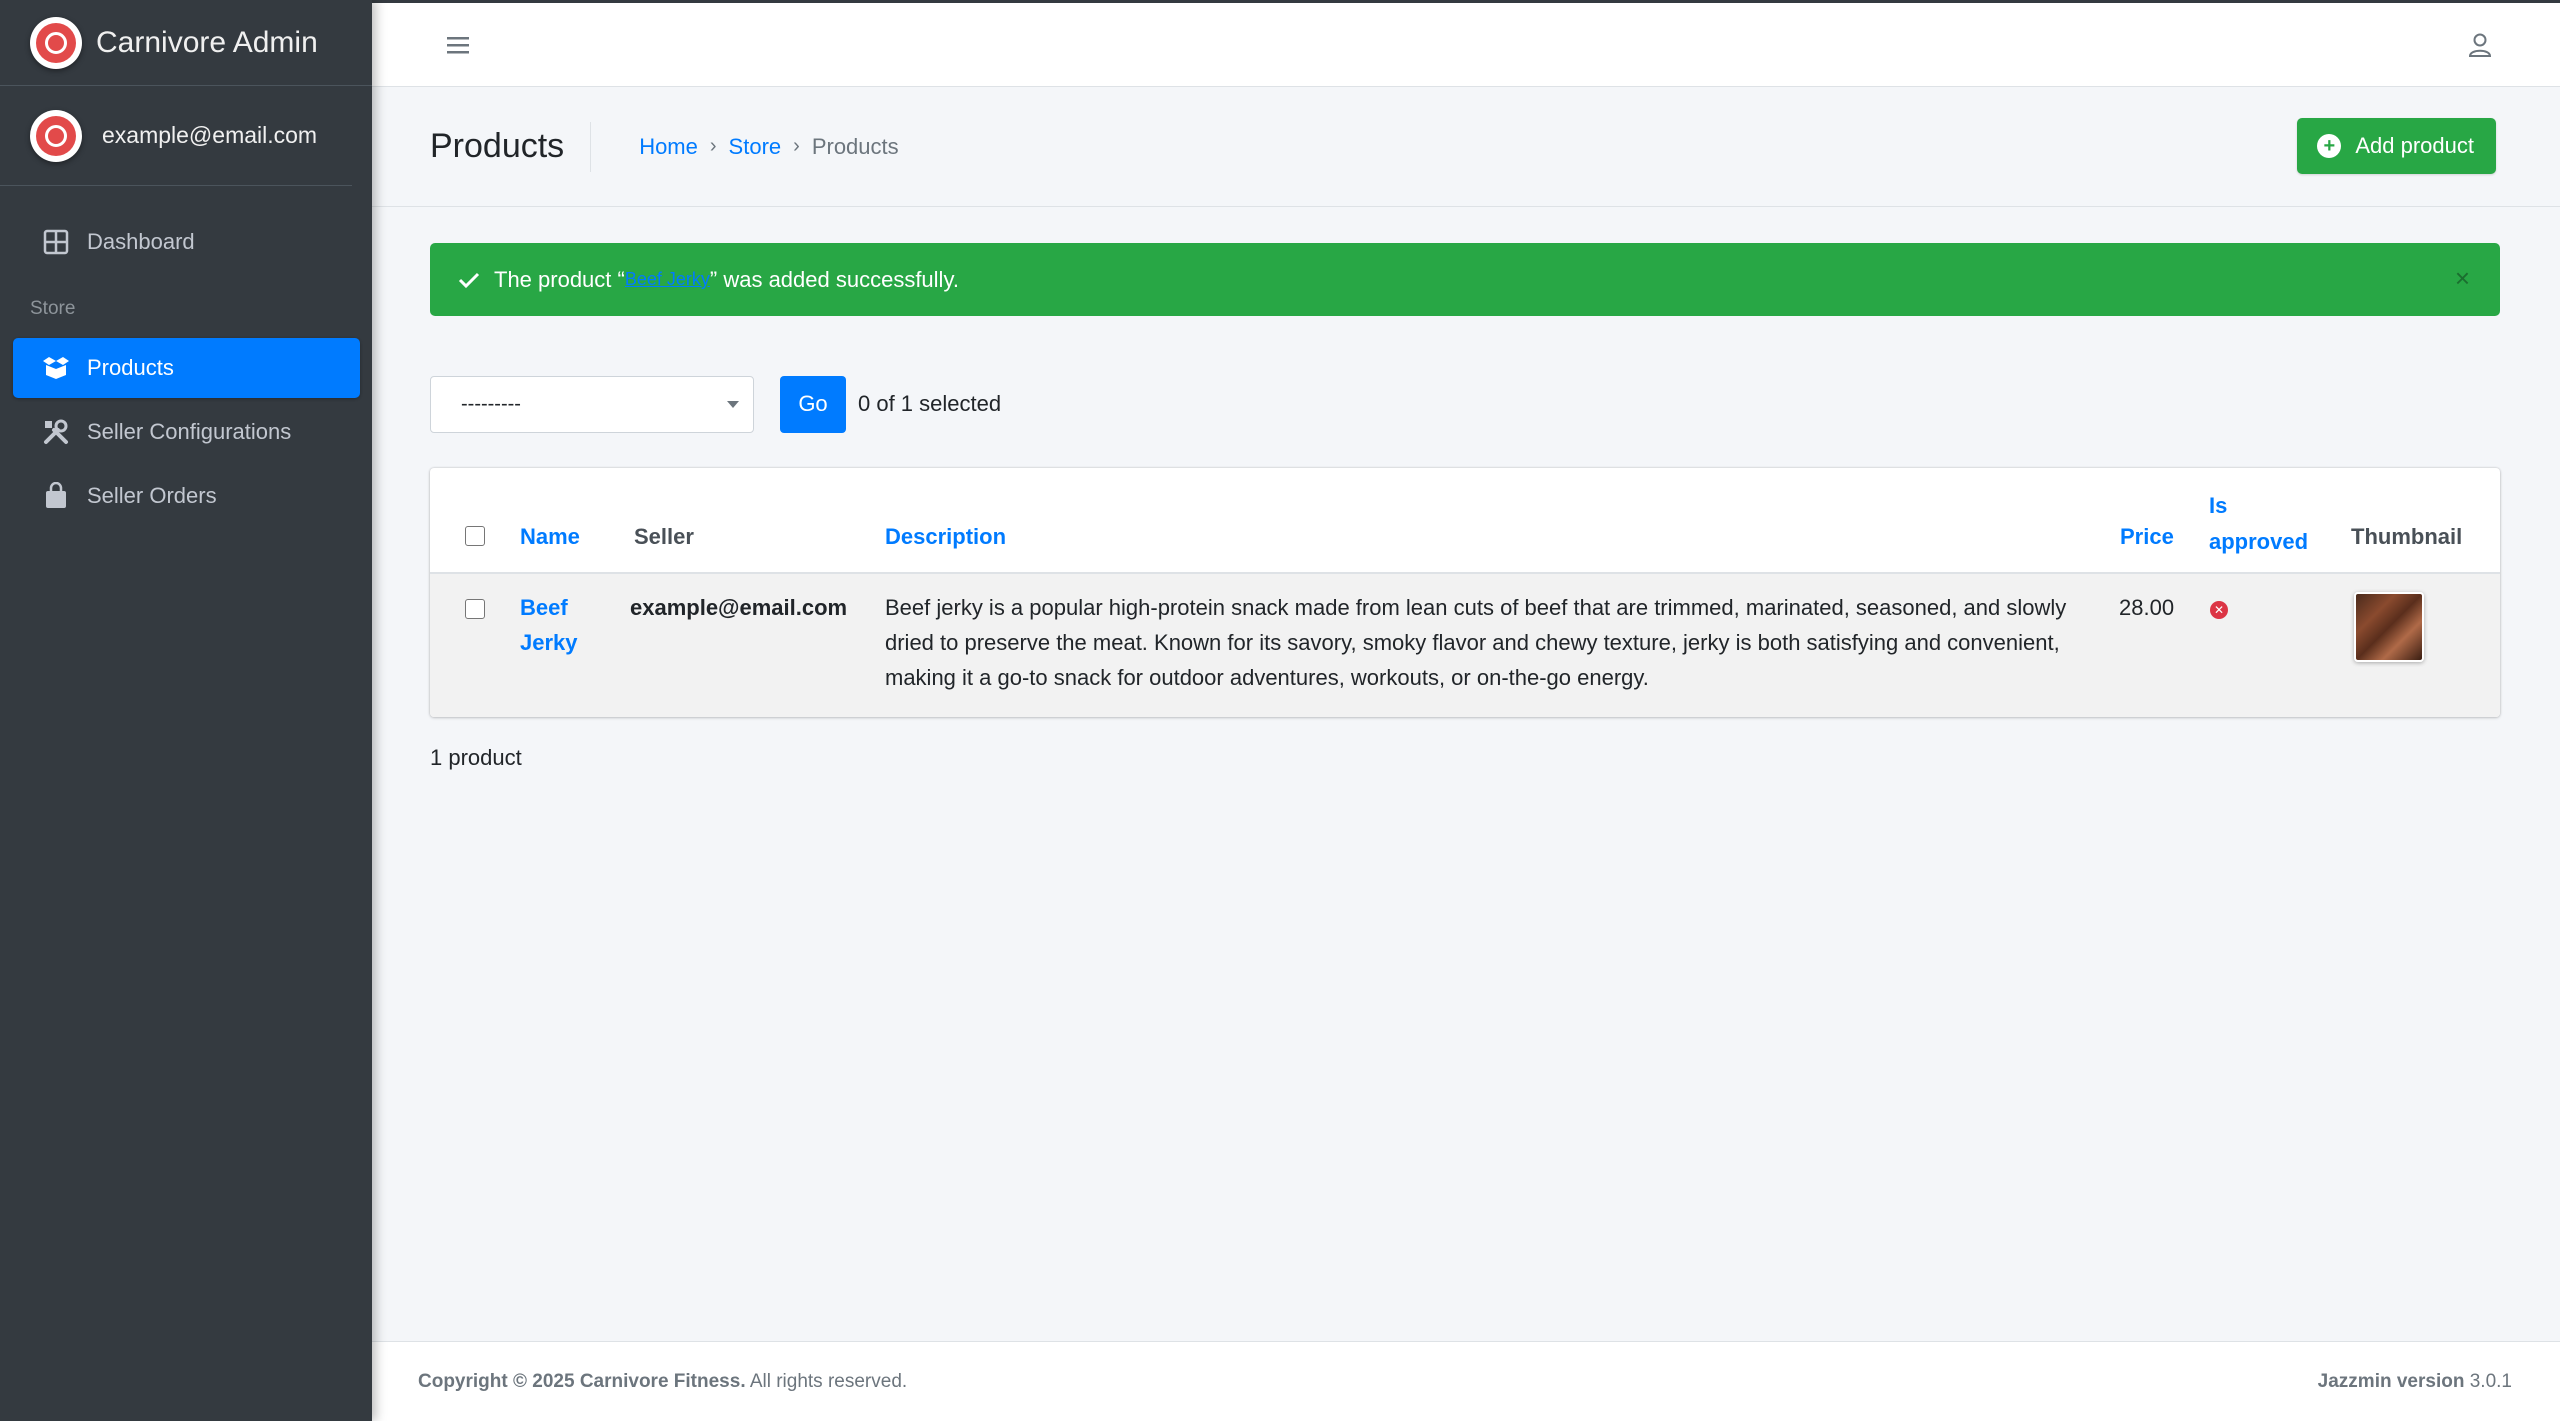  I want to click on footer-version: Jazzmin version 3.0.1, so click(2414, 1381).